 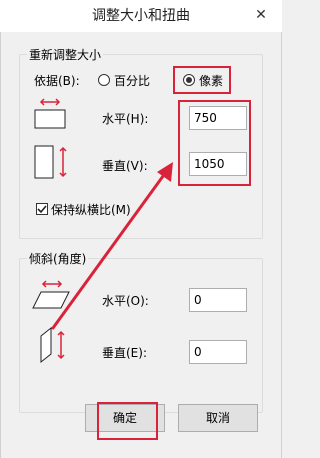 I want to click on window-title: 调整大小和扭曲, so click(x=141, y=16).